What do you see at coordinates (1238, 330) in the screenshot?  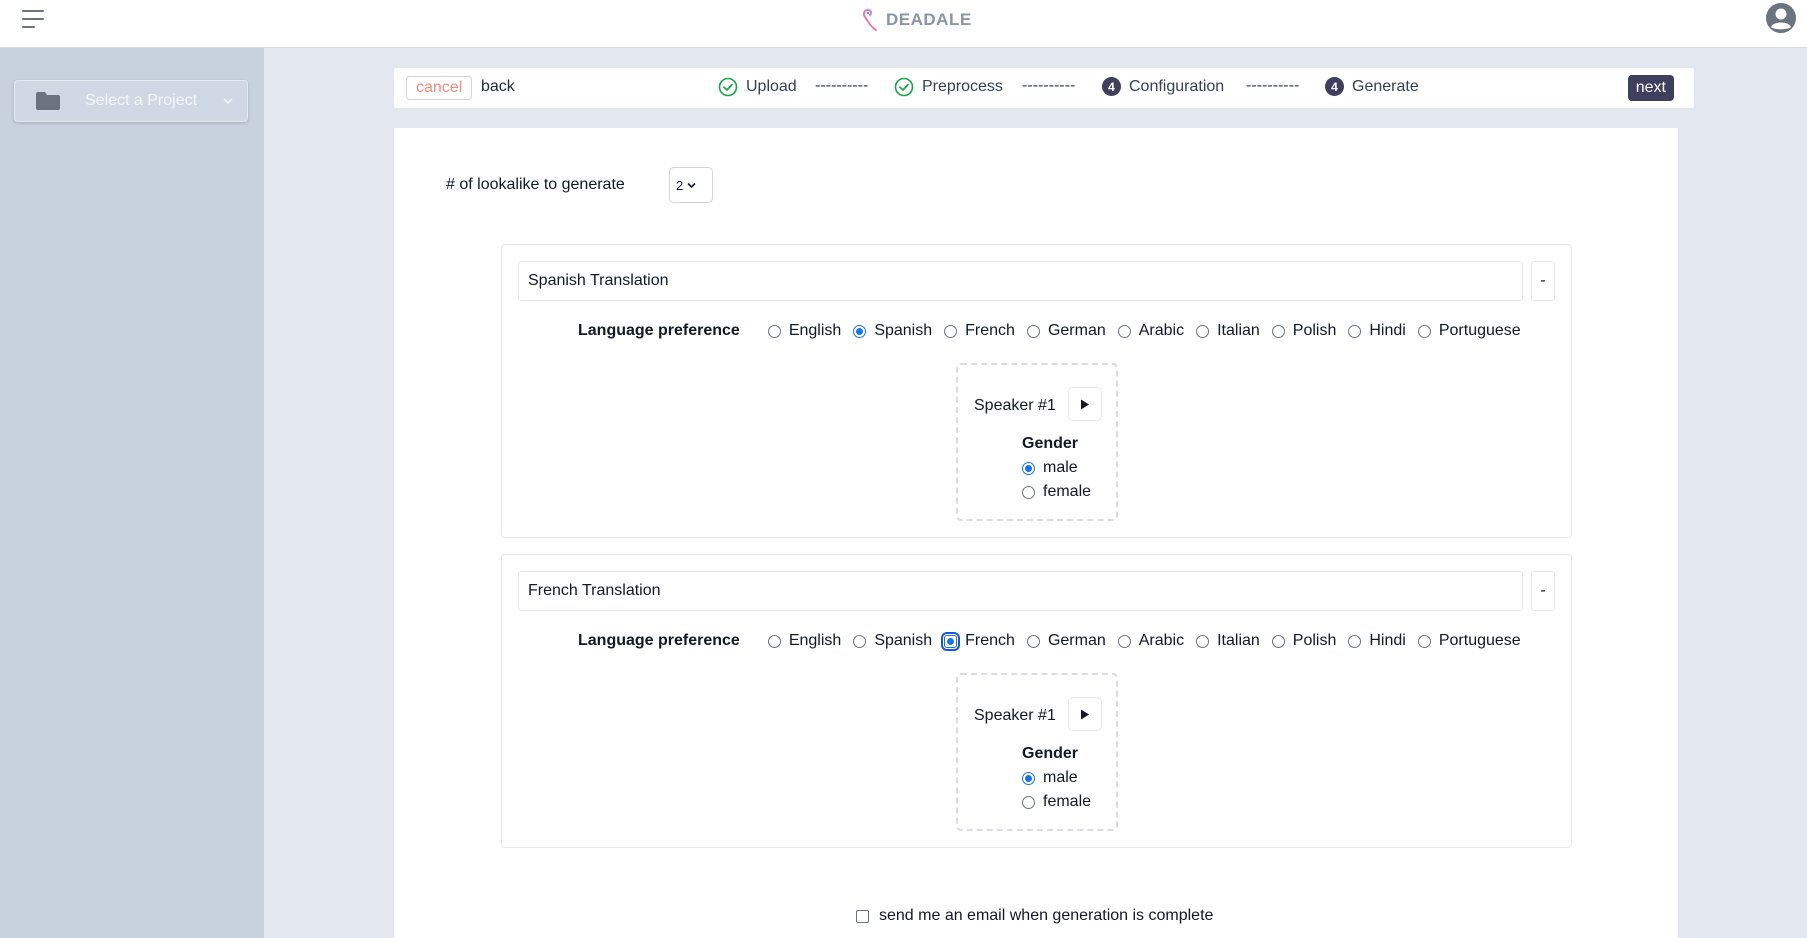 I see `language-option-label: Italian` at bounding box center [1238, 330].